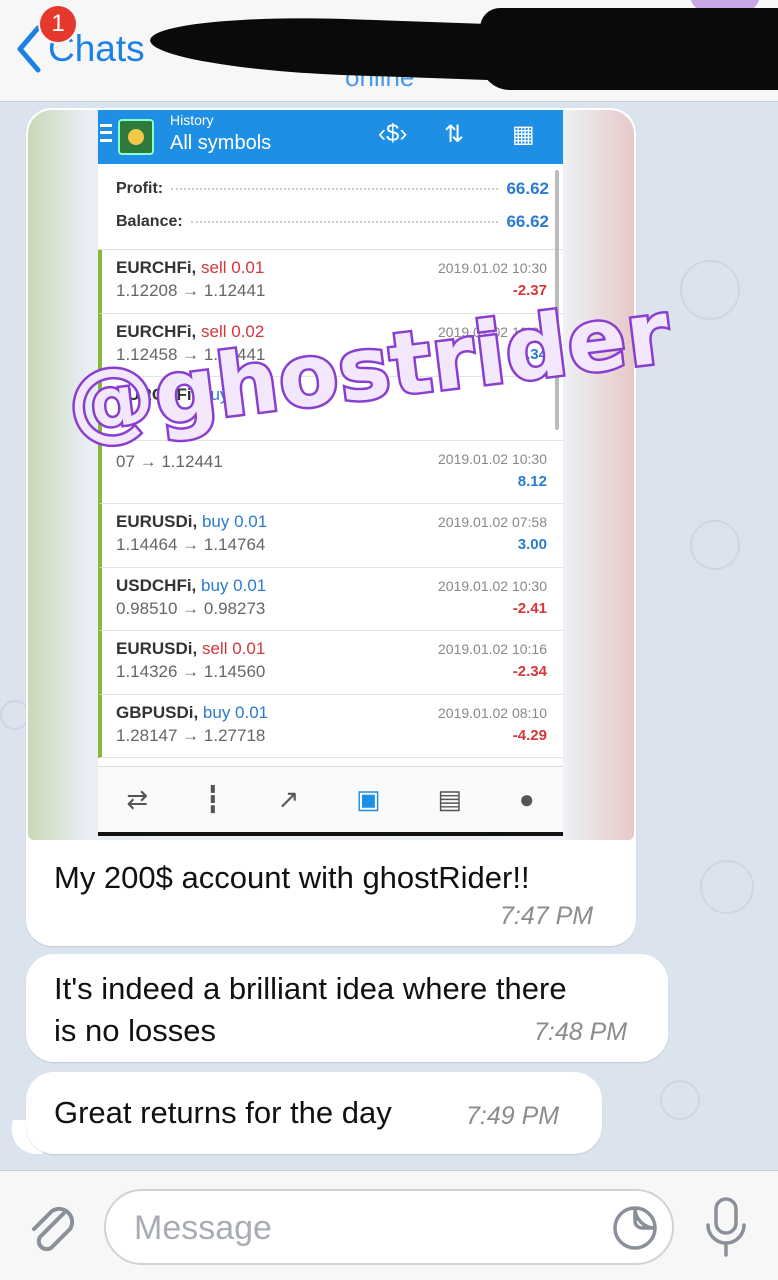  Describe the element at coordinates (288, 799) in the screenshot. I see `trade-icon: ↗` at that location.